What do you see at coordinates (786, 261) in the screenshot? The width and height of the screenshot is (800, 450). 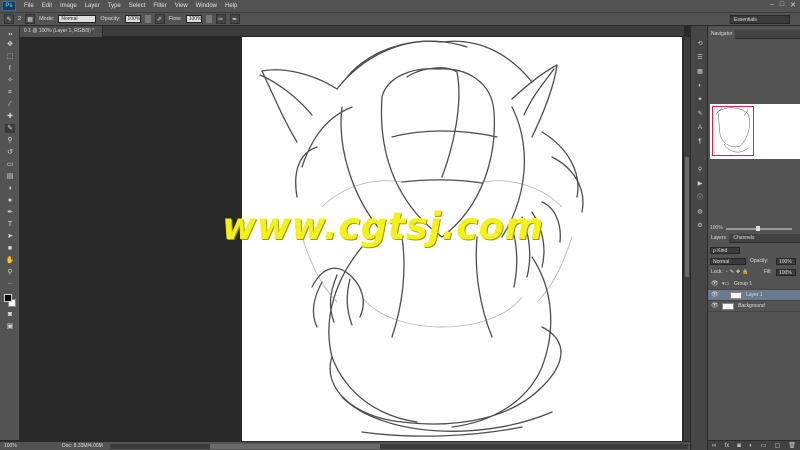 I see `layer-opacity-field: 100%` at bounding box center [786, 261].